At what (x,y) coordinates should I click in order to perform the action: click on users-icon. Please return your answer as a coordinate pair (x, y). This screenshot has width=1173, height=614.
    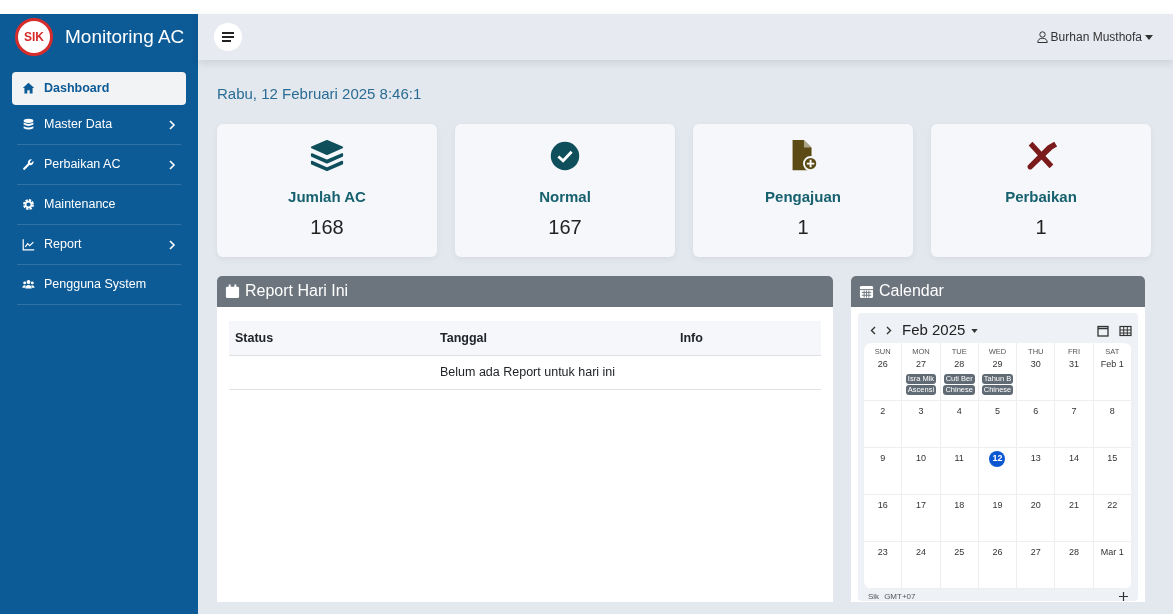
    Looking at the image, I should click on (28, 284).